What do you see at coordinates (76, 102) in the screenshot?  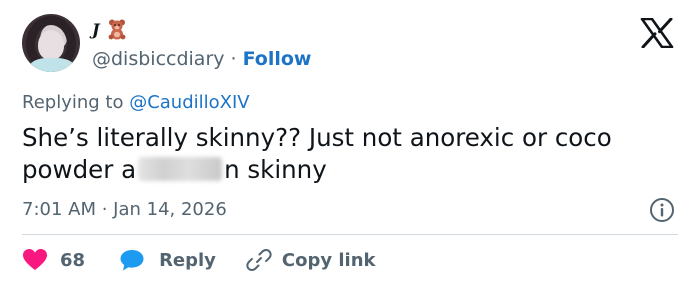 I see `replying-to-prefix: Replying to` at bounding box center [76, 102].